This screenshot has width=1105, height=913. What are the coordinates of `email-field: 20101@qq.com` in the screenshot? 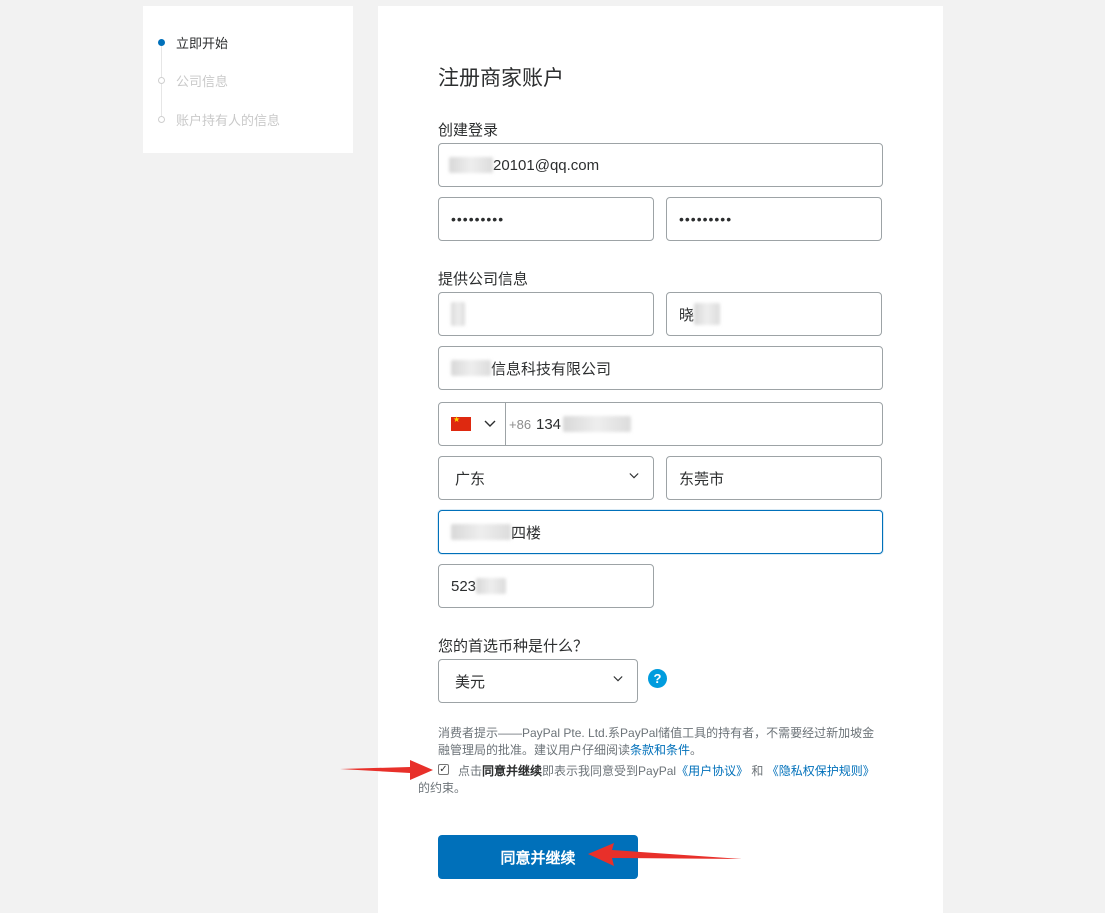 It's located at (660, 165).